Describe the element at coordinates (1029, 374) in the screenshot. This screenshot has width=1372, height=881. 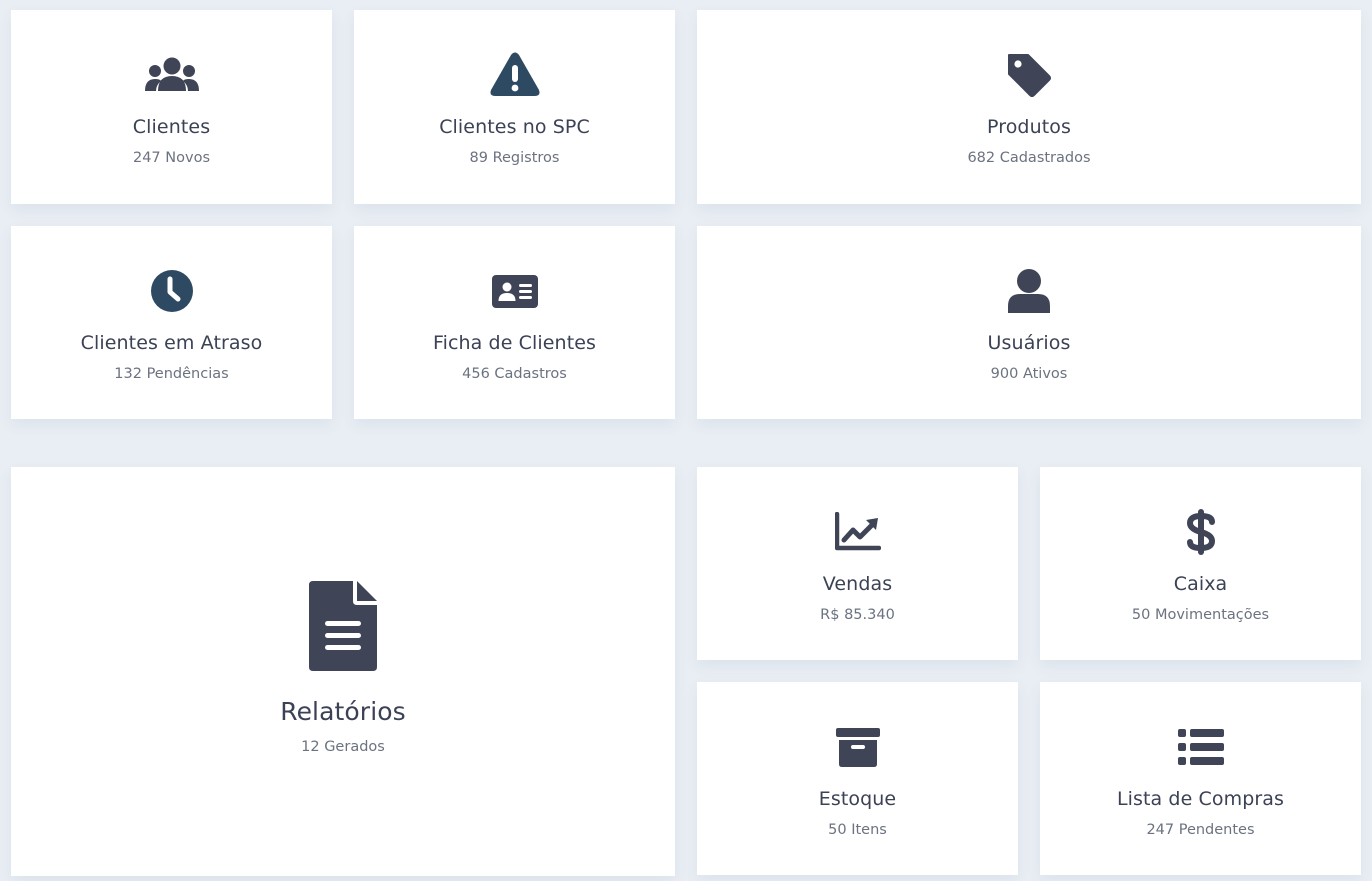
I see `card-subtitle: 900 Ativos` at that location.